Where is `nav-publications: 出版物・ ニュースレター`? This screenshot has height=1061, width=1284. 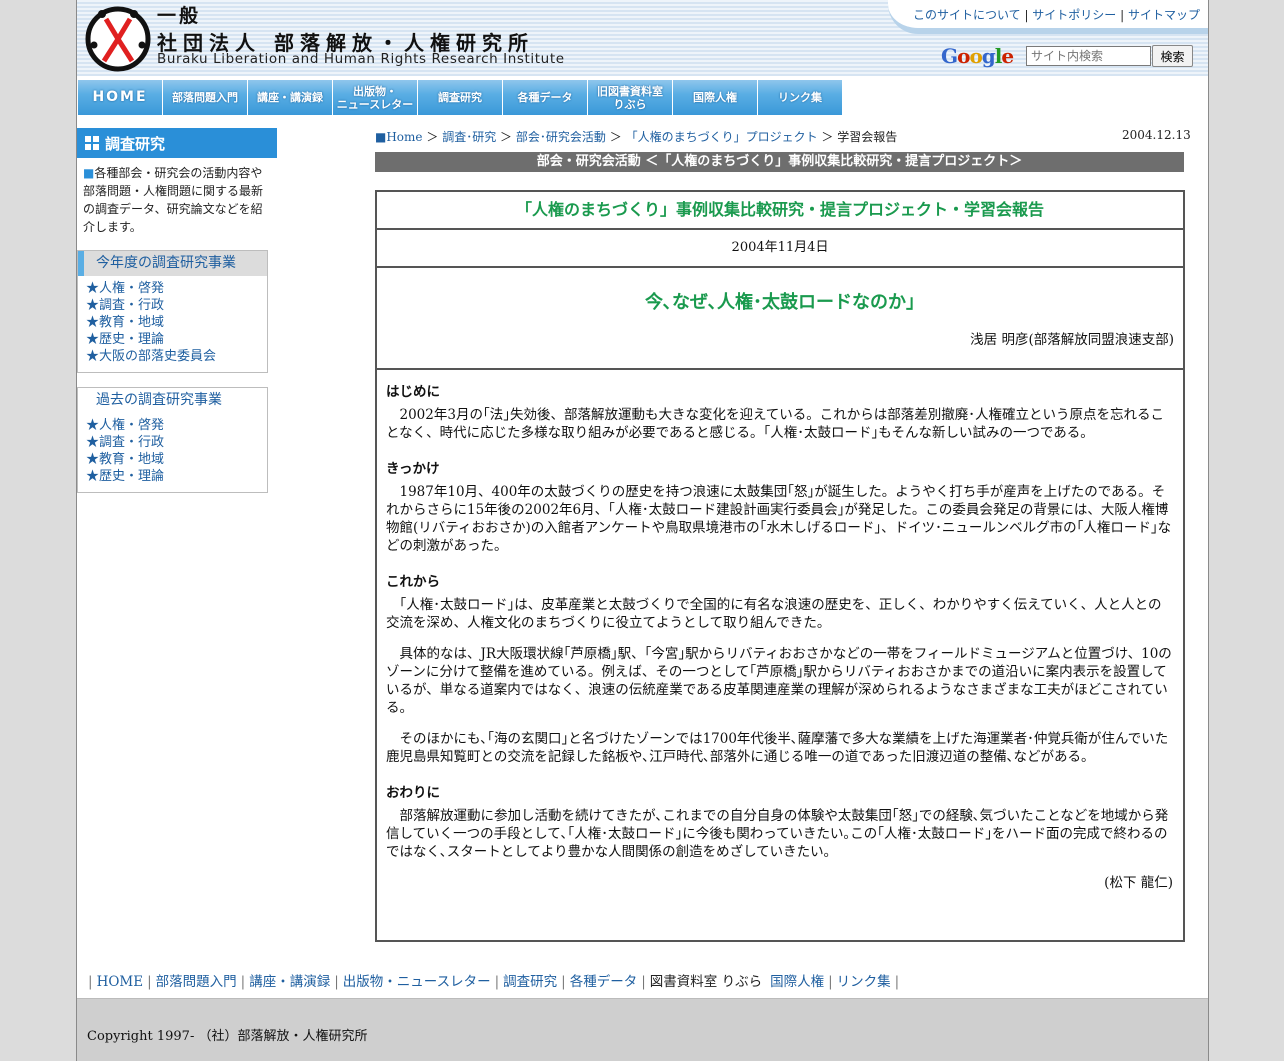
nav-publications: 出版物・ ニュースレター is located at coordinates (375, 97).